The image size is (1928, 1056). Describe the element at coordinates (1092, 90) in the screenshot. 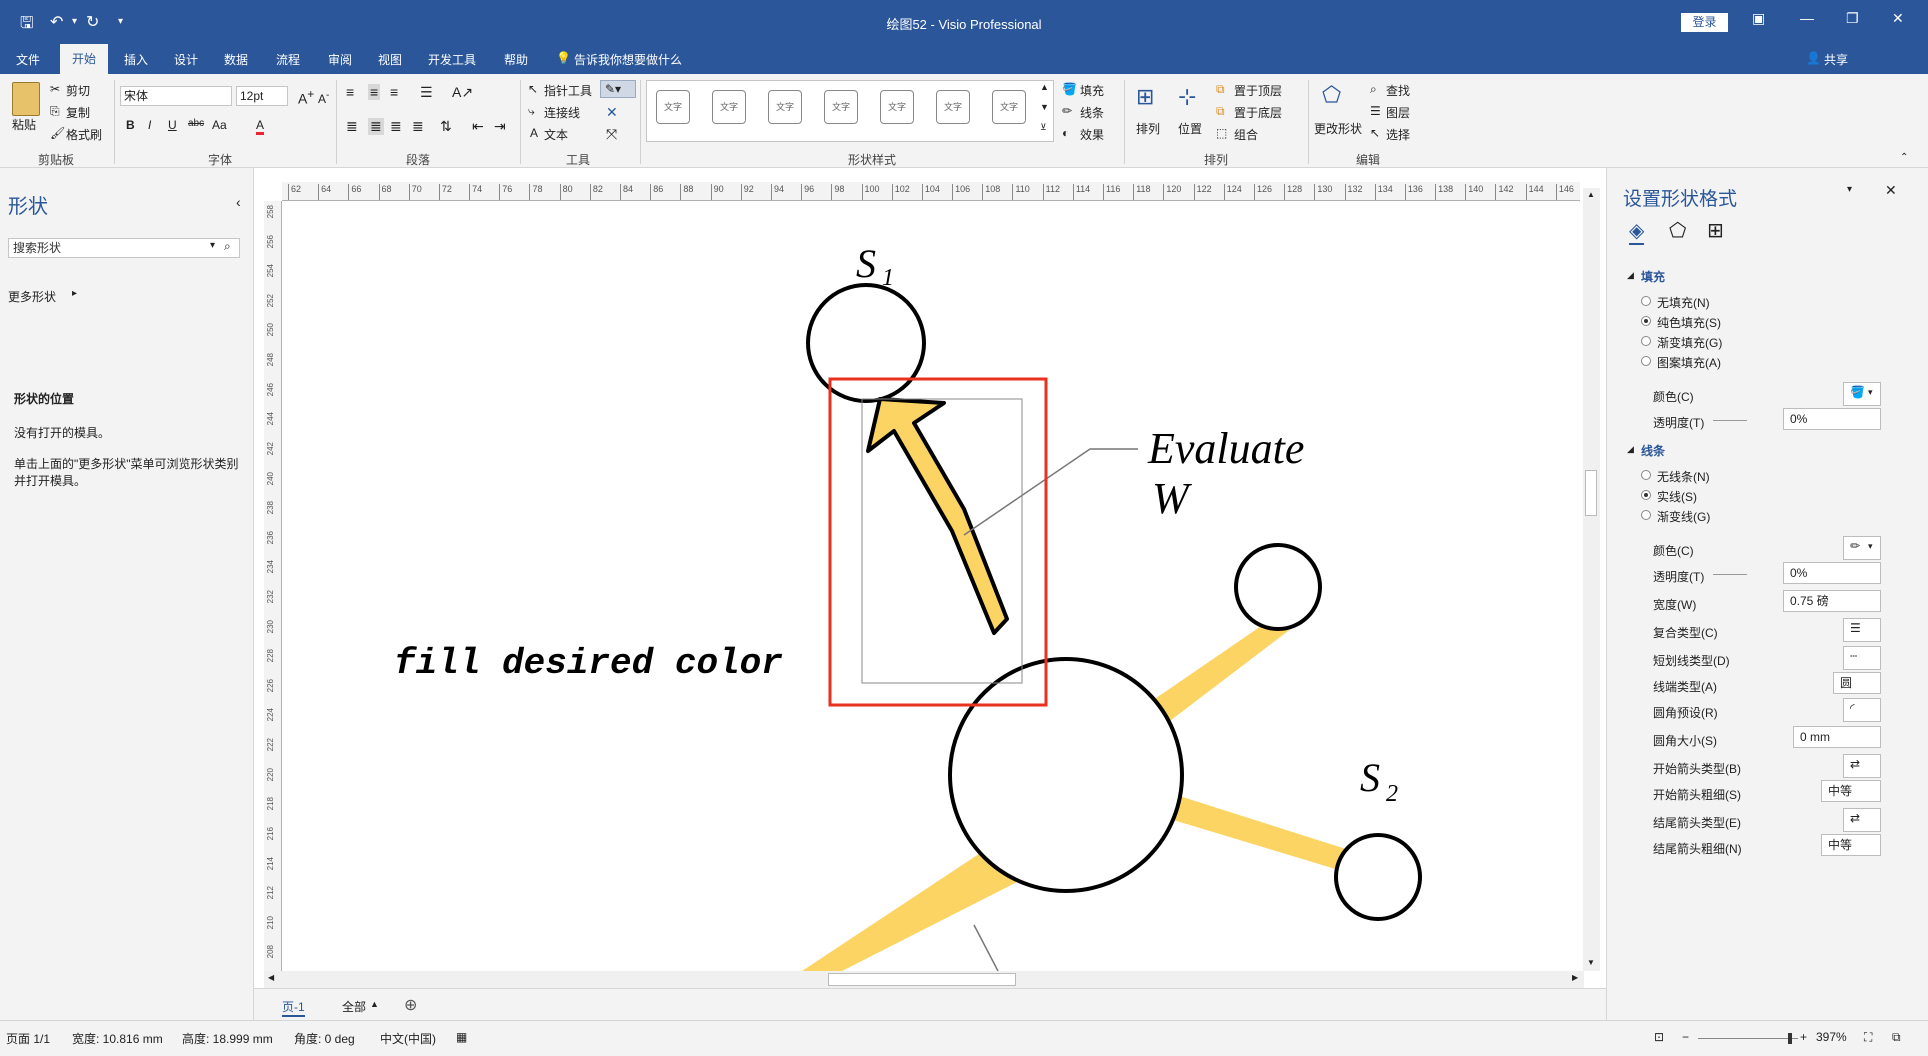

I see `fill-button: 填充` at that location.